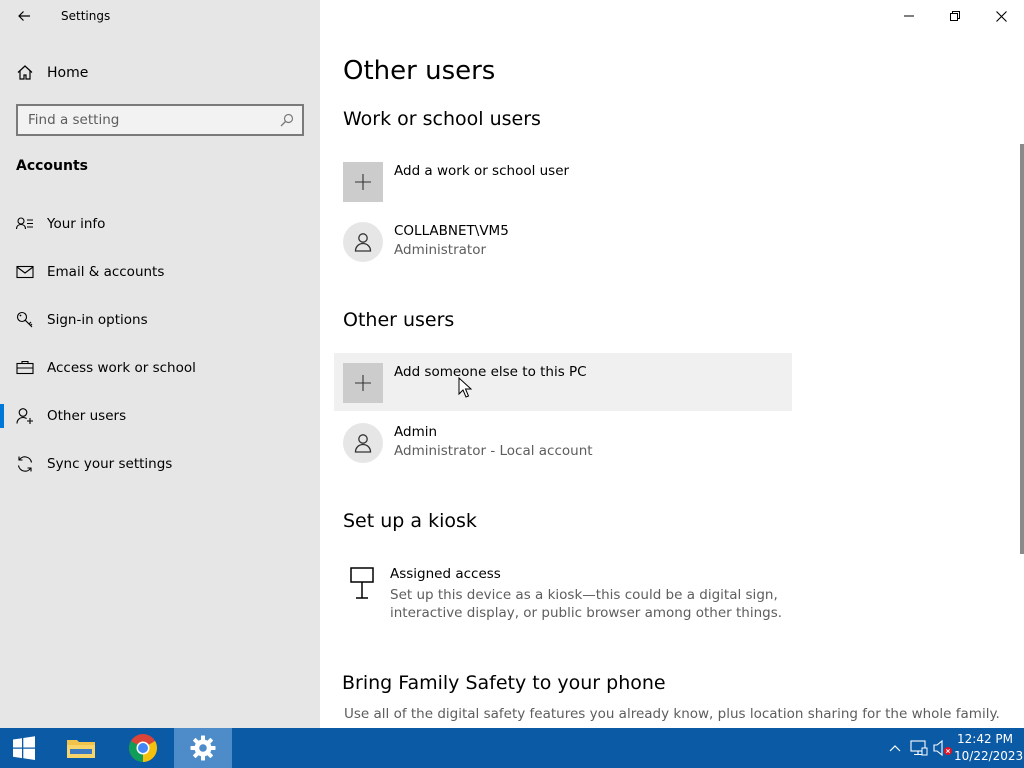 The width and height of the screenshot is (1024, 768). What do you see at coordinates (76, 224) in the screenshot?
I see `sidebar-item-label: Your info` at bounding box center [76, 224].